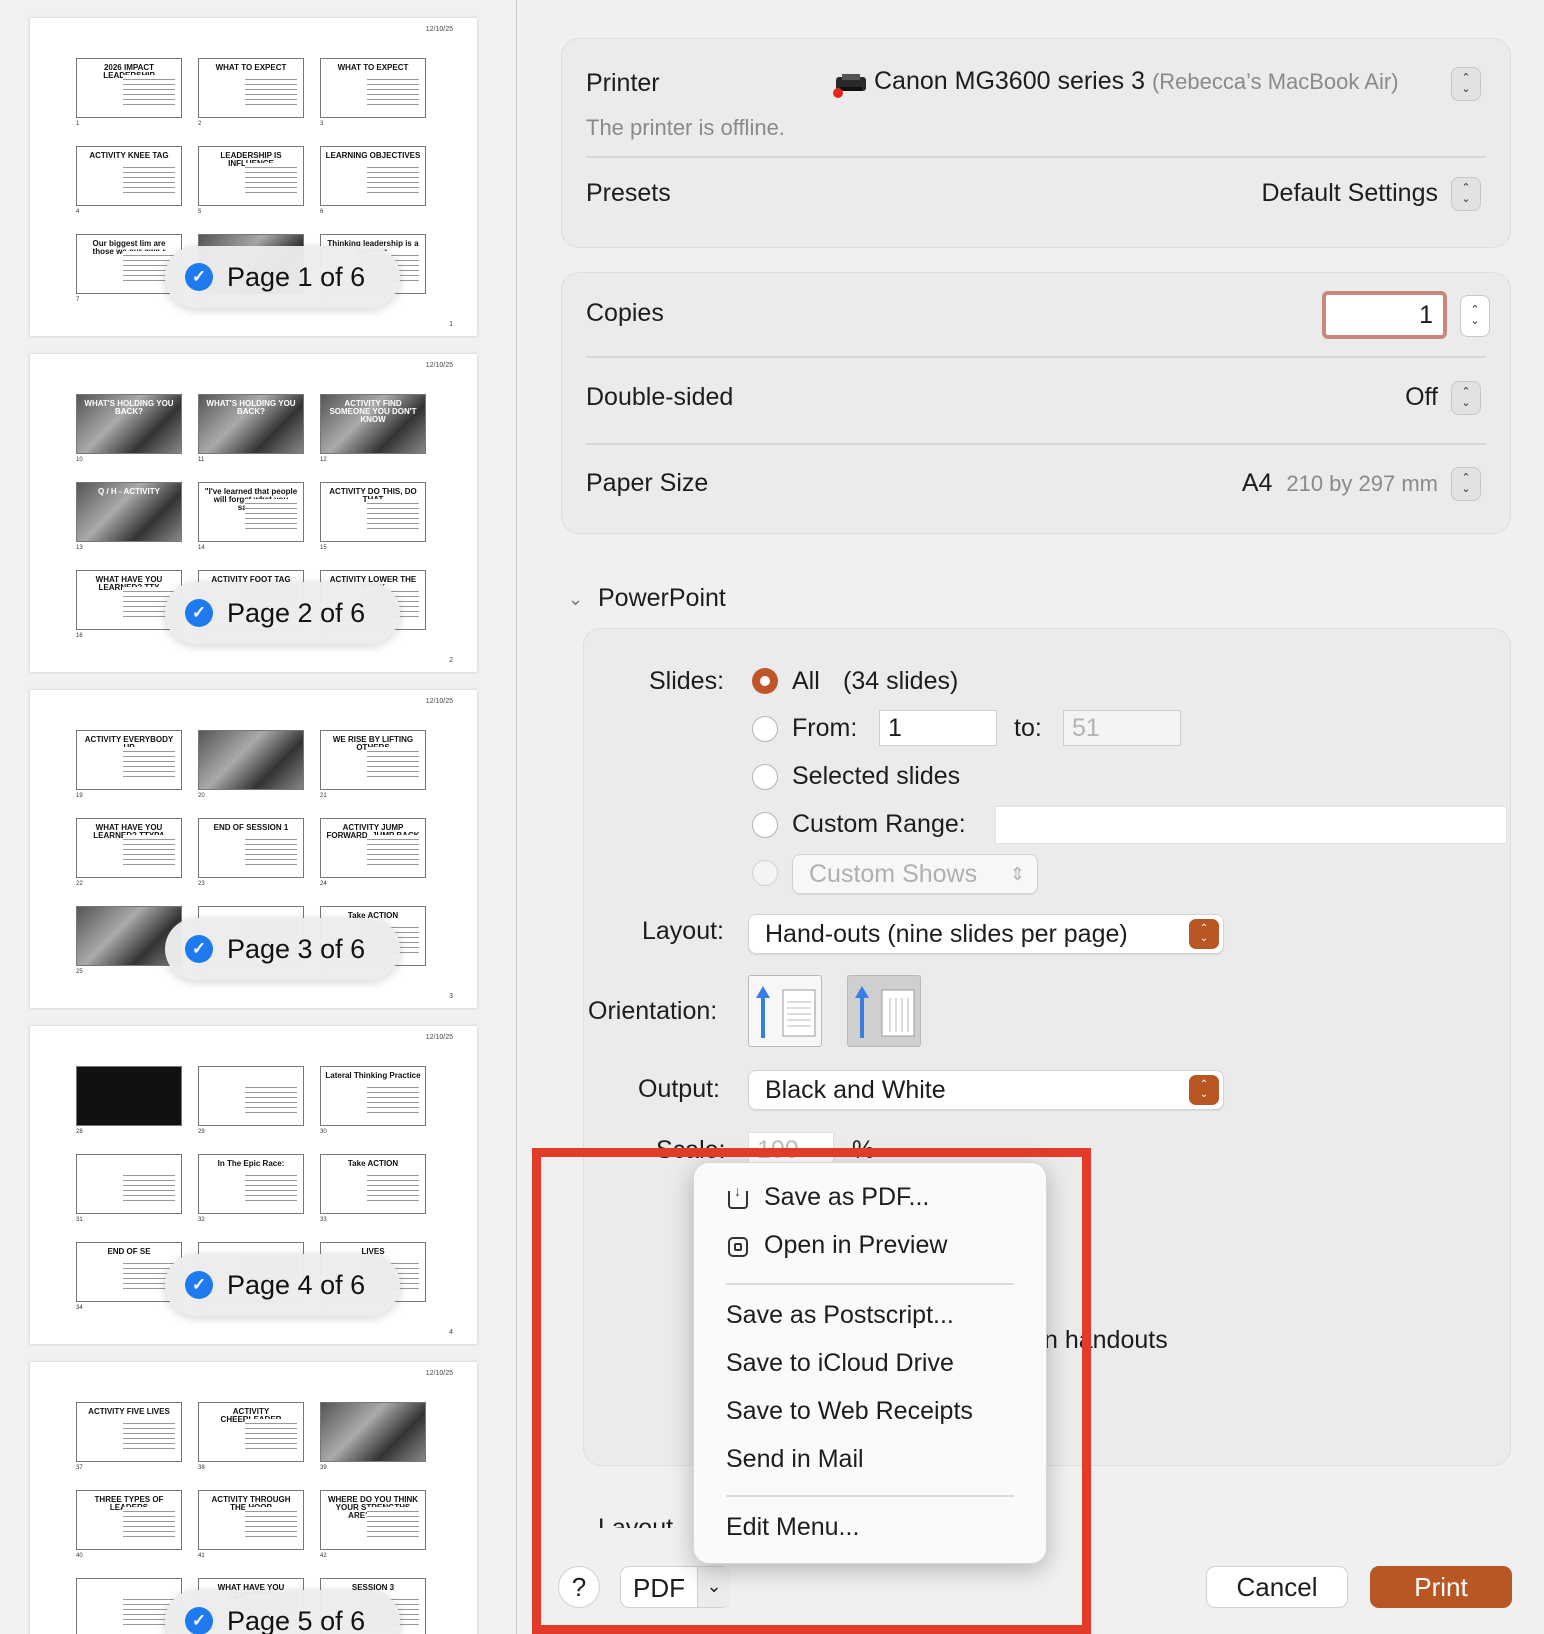 The width and height of the screenshot is (1544, 1634). Describe the element at coordinates (1275, 81) in the screenshot. I see `printer-host: (Rebecca’s MacBook Air)` at that location.